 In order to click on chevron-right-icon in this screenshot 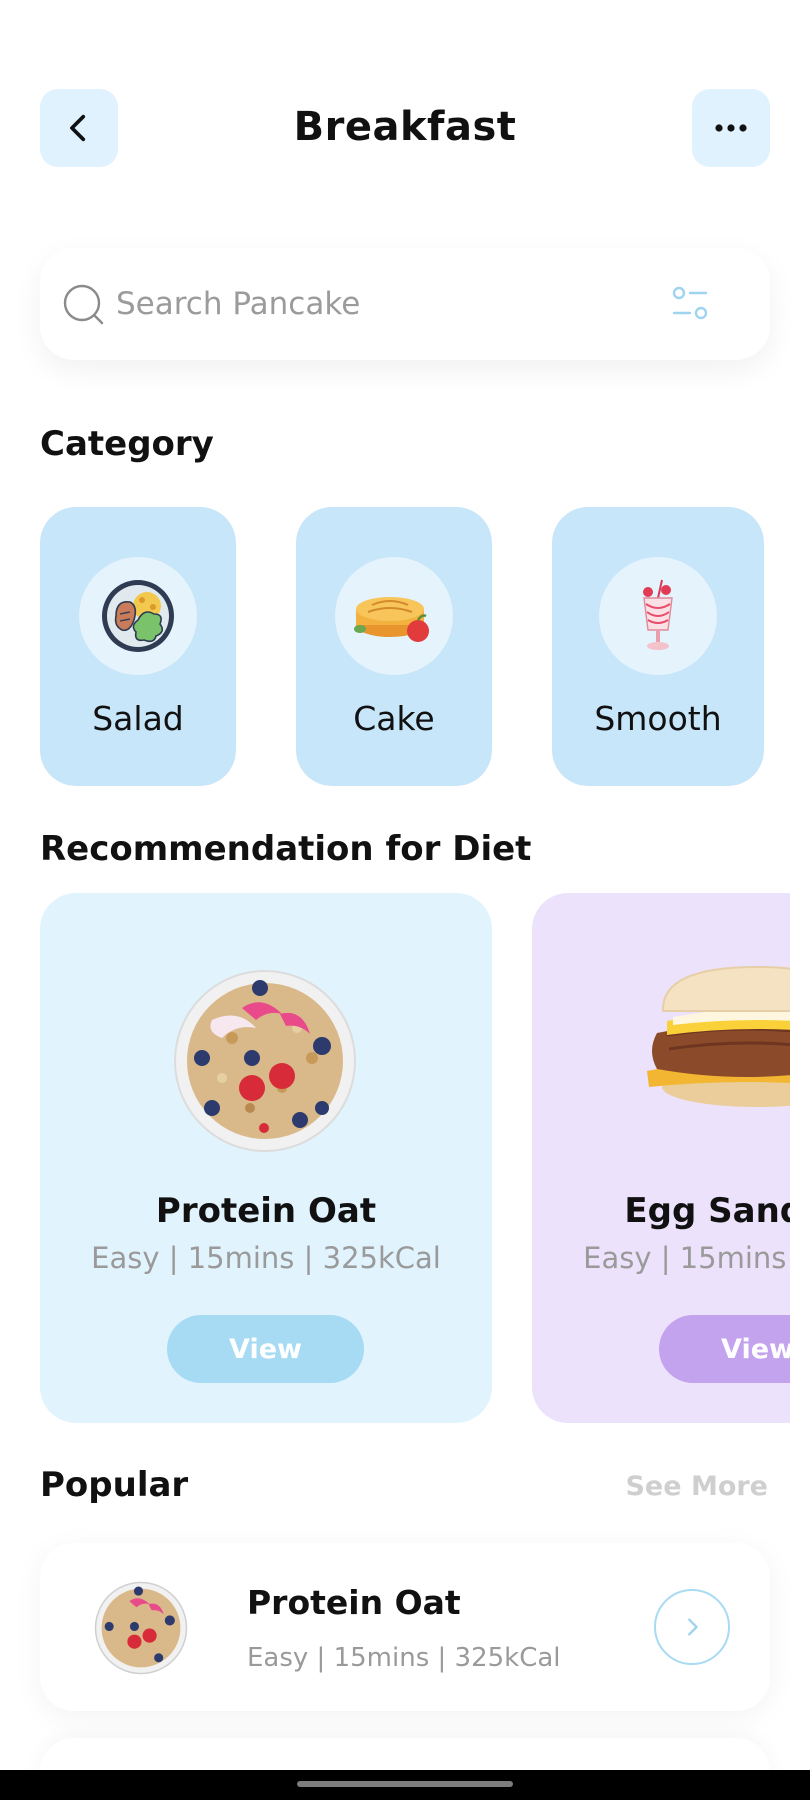, I will do `click(693, 1627)`.